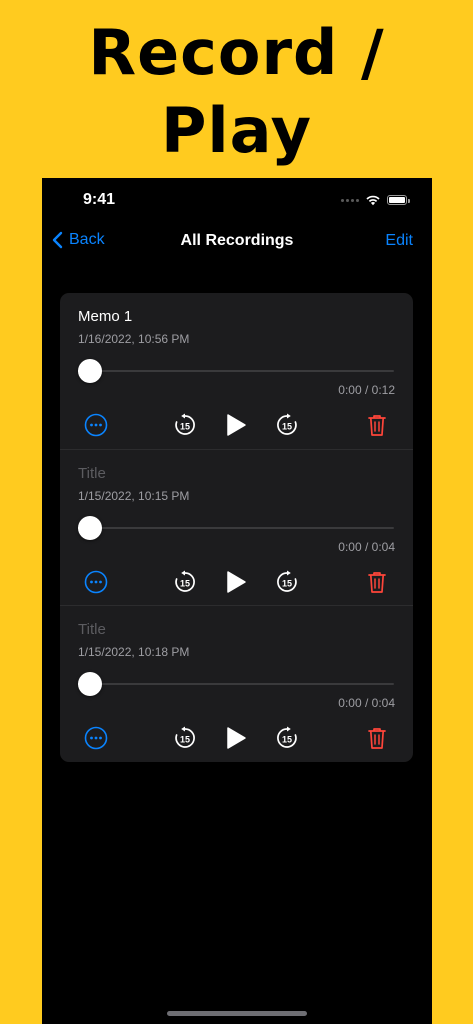 The width and height of the screenshot is (473, 1024). I want to click on promo-headline-line1: Record /, so click(236, 52).